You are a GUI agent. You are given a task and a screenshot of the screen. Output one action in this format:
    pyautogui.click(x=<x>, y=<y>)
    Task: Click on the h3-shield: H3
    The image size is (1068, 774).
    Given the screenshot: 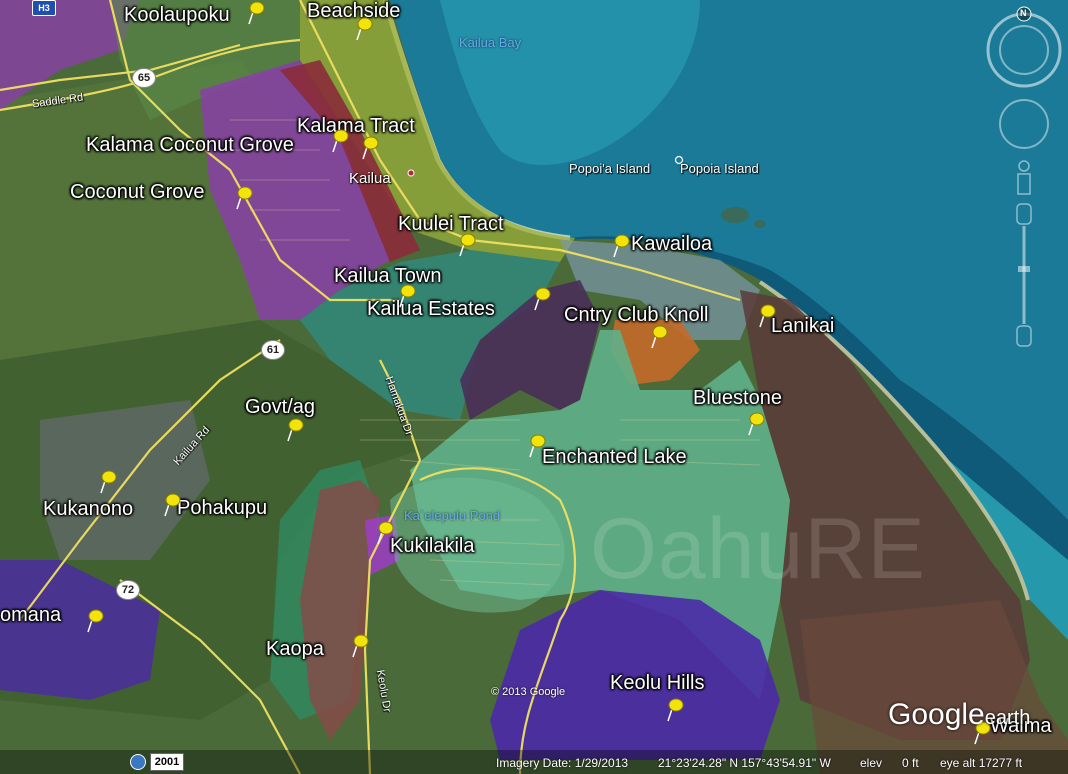 What is the action you would take?
    pyautogui.click(x=44, y=8)
    